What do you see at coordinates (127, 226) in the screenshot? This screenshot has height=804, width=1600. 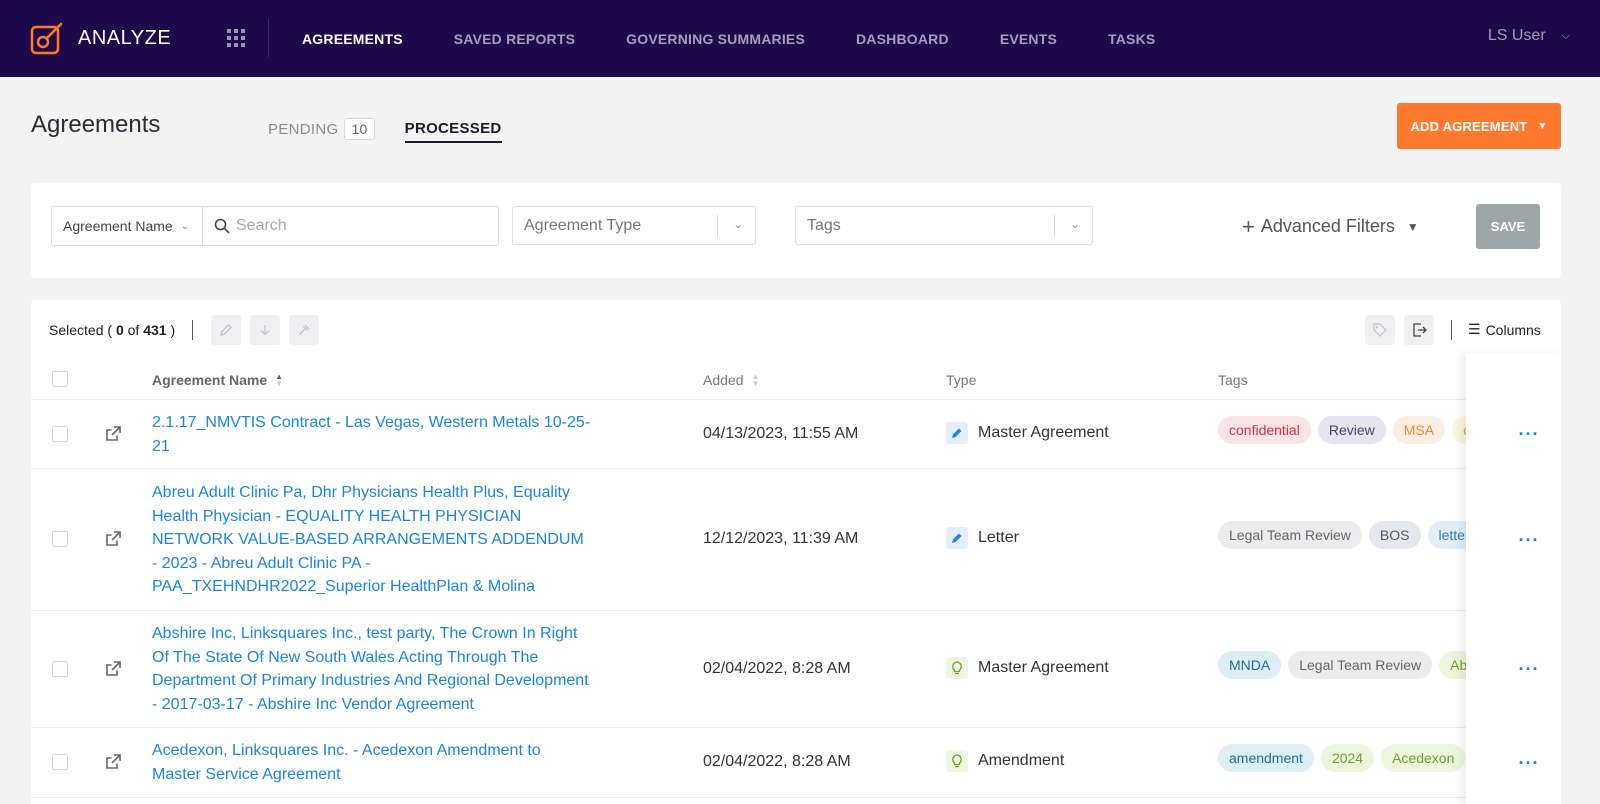 I see `search-field-select: Agreement Name ⌄` at bounding box center [127, 226].